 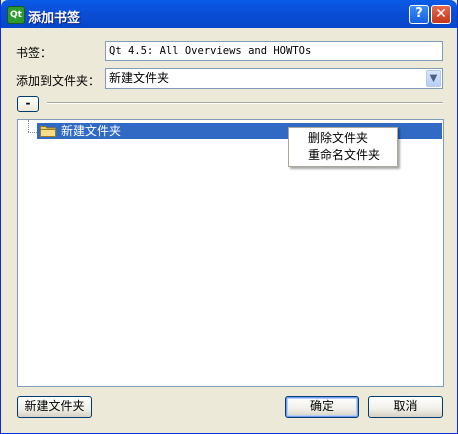 I want to click on window-title: 添加书签, so click(x=54, y=18).